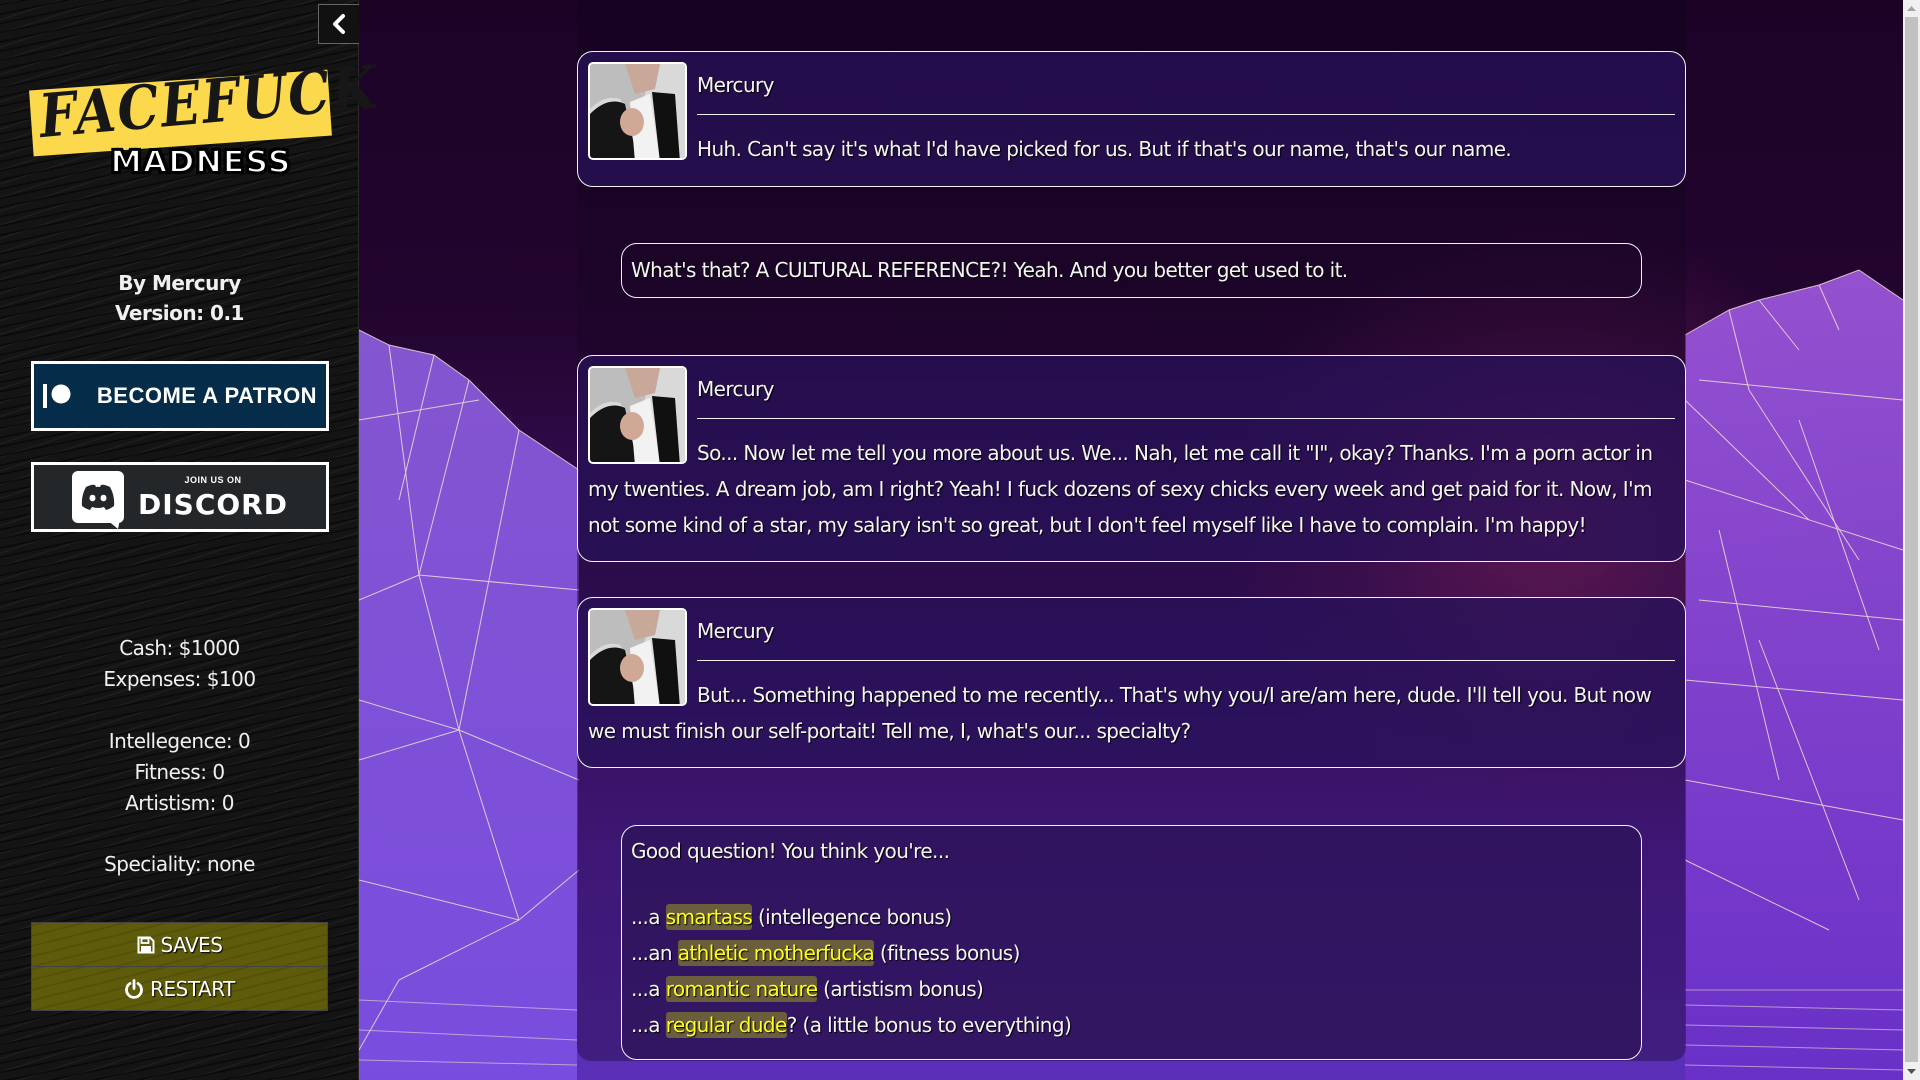 The image size is (1920, 1080). Describe the element at coordinates (654, 953) in the screenshot. I see `choice-prefix: ...an` at that location.